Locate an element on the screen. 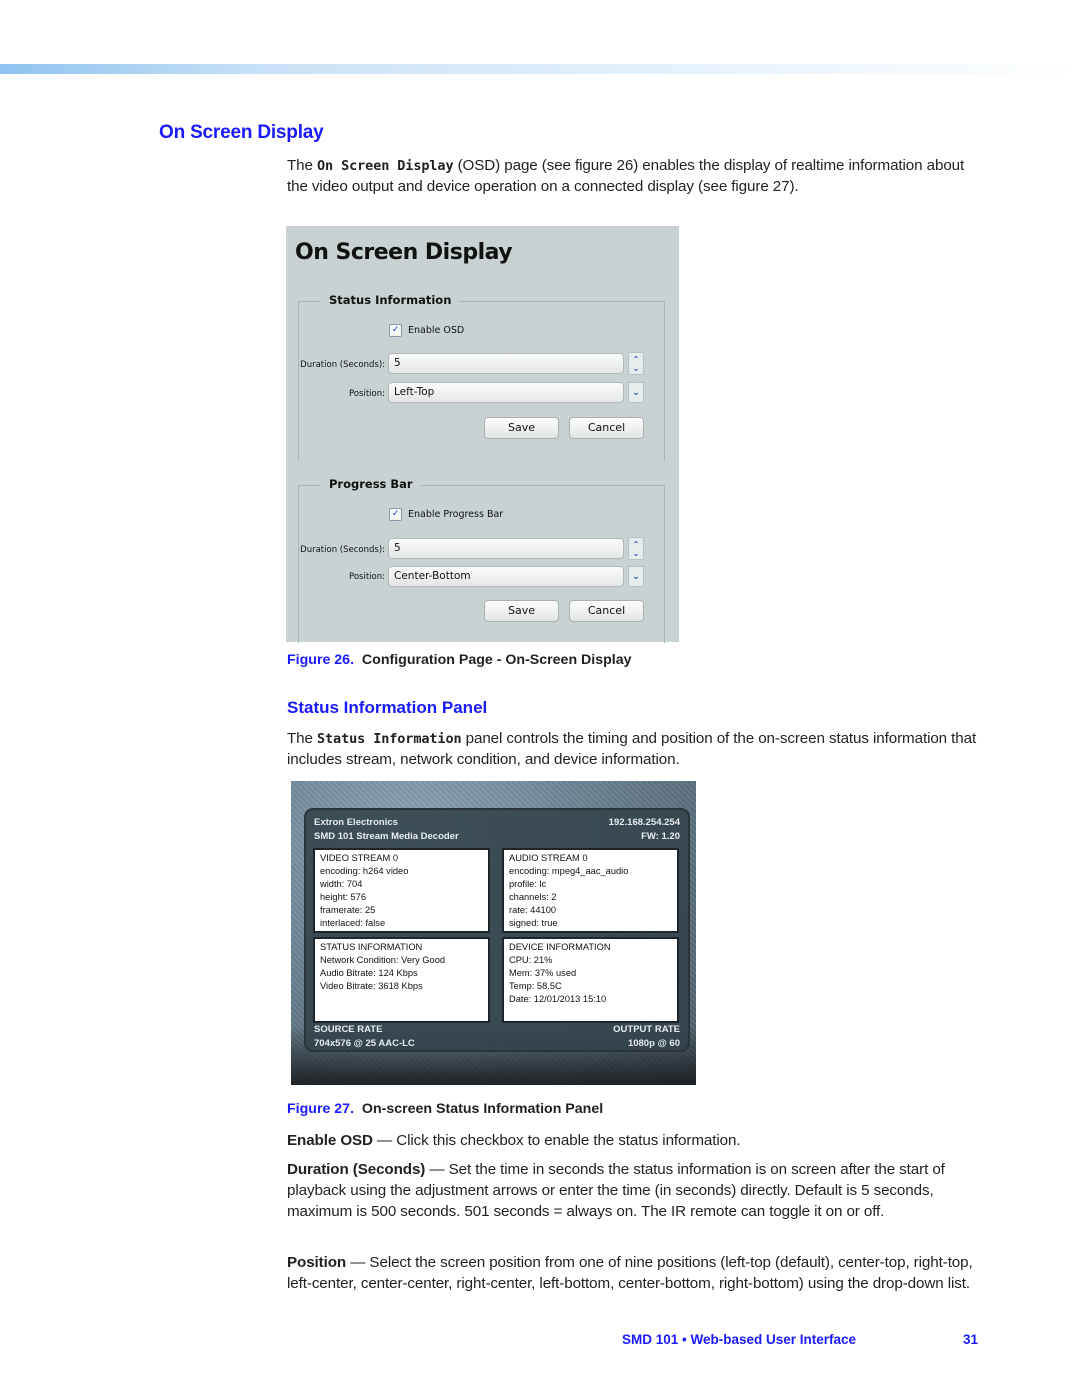 The image size is (1080, 1397). position-select: Left-Top is located at coordinates (506, 392).